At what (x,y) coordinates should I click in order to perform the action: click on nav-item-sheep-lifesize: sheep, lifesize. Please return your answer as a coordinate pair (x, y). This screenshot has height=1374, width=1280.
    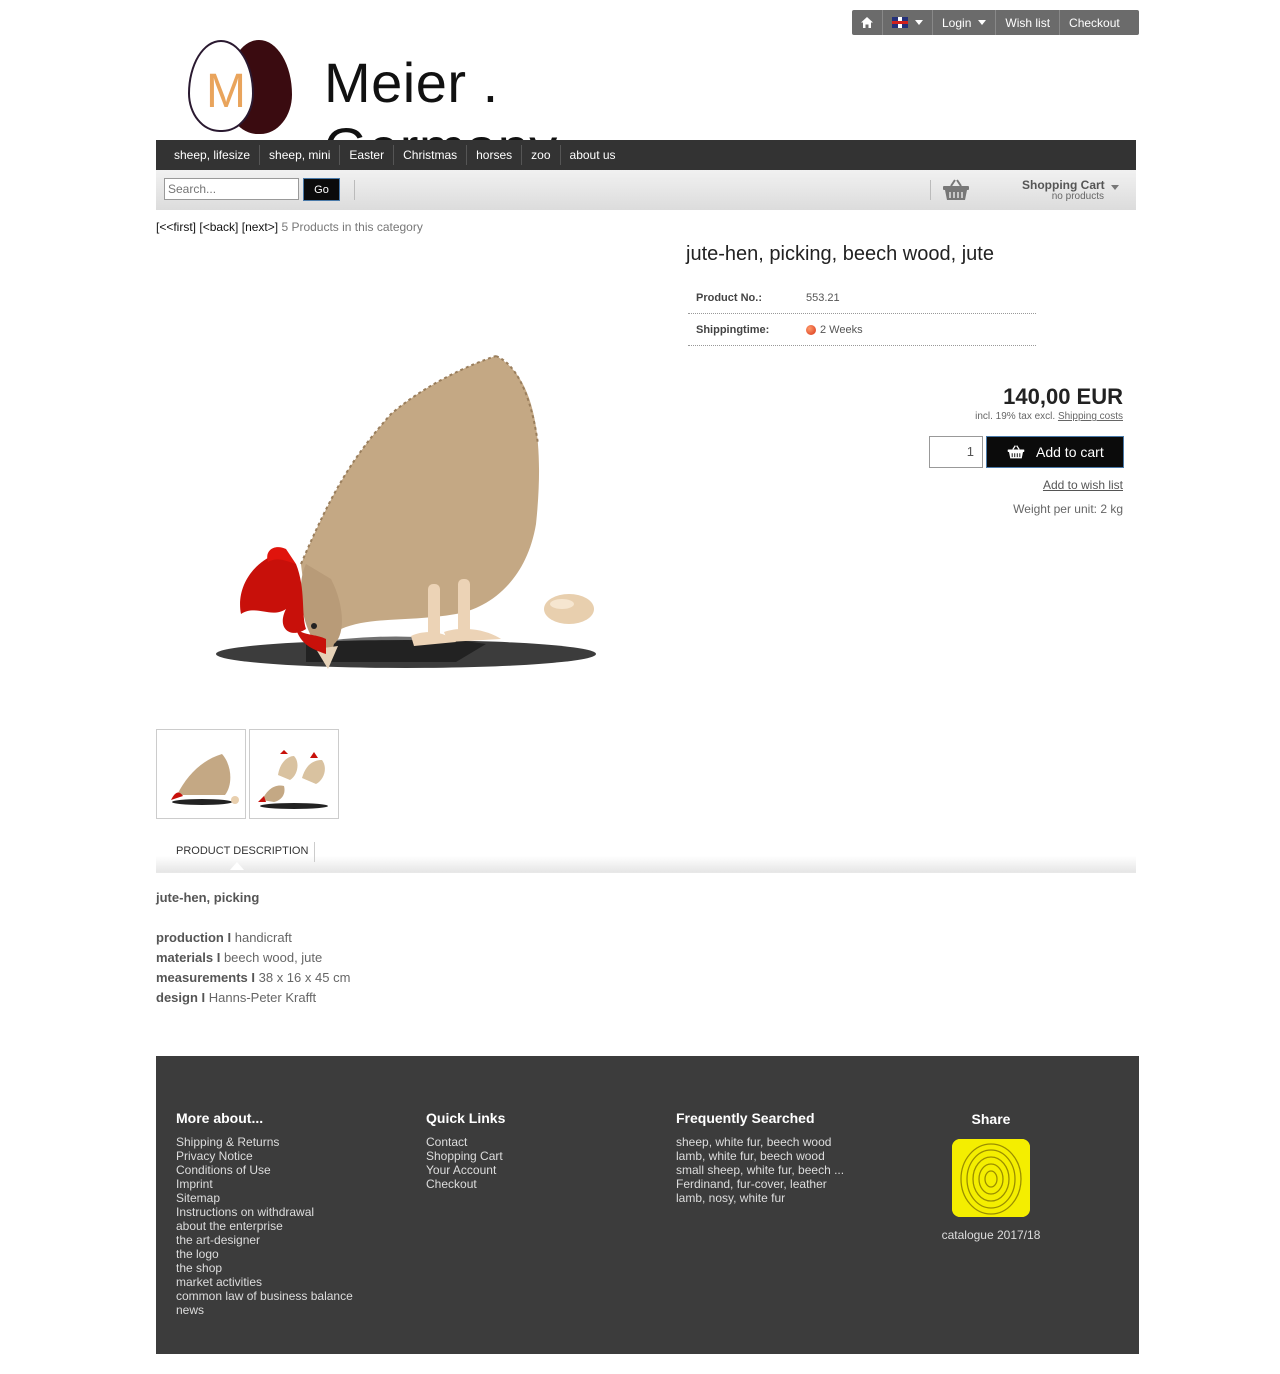
    Looking at the image, I should click on (207, 155).